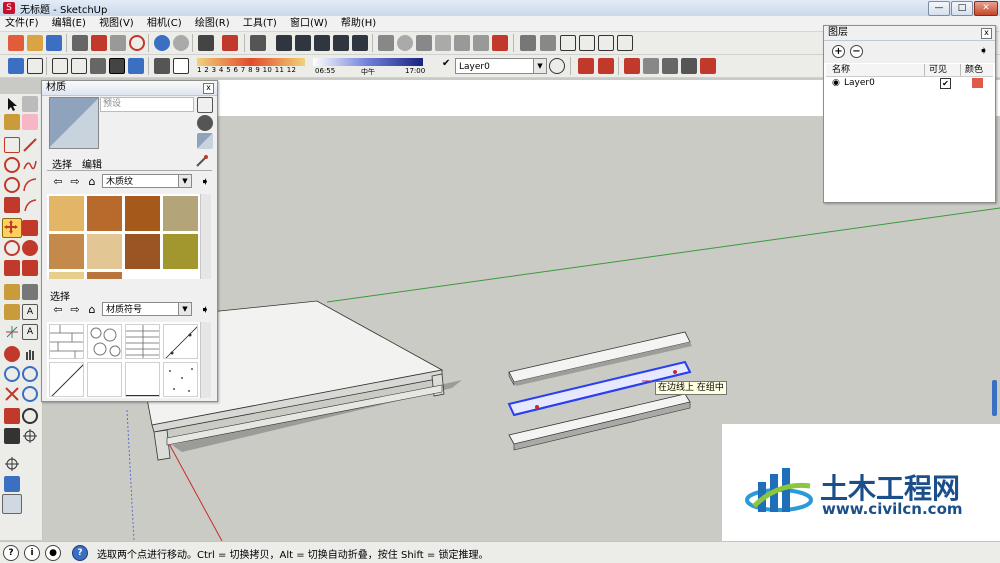 The height and width of the screenshot is (563, 1000). I want to click on display-toggle-icon, so click(205, 105).